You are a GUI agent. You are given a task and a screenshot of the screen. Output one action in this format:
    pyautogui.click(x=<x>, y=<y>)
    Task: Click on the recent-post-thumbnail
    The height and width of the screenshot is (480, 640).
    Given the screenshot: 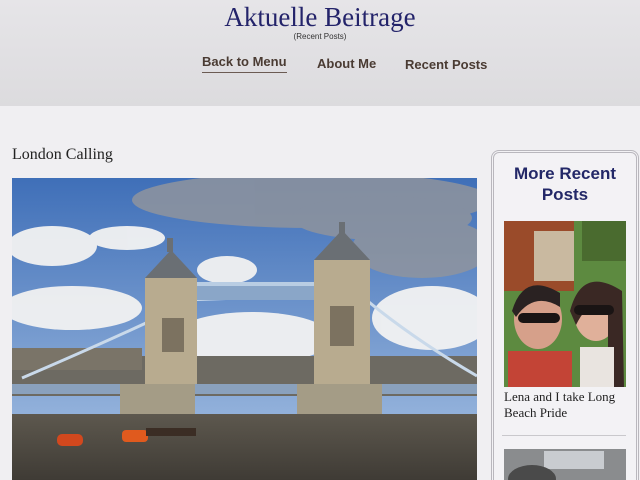 What is the action you would take?
    pyautogui.click(x=565, y=304)
    